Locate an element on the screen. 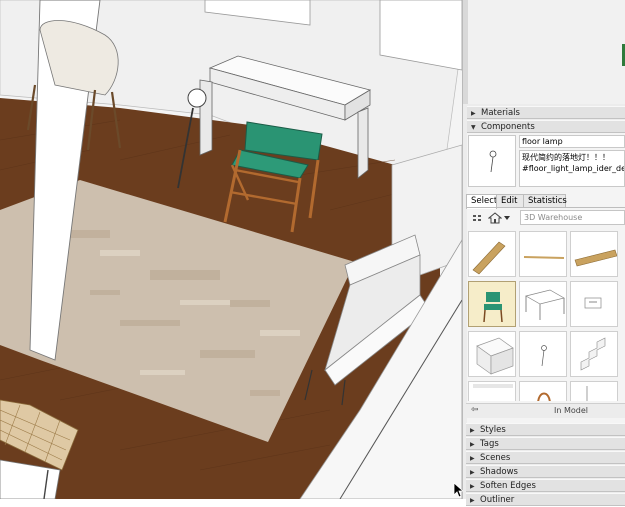 The width and height of the screenshot is (625, 507). panel-styles: ▶ Styles is located at coordinates (545, 429).